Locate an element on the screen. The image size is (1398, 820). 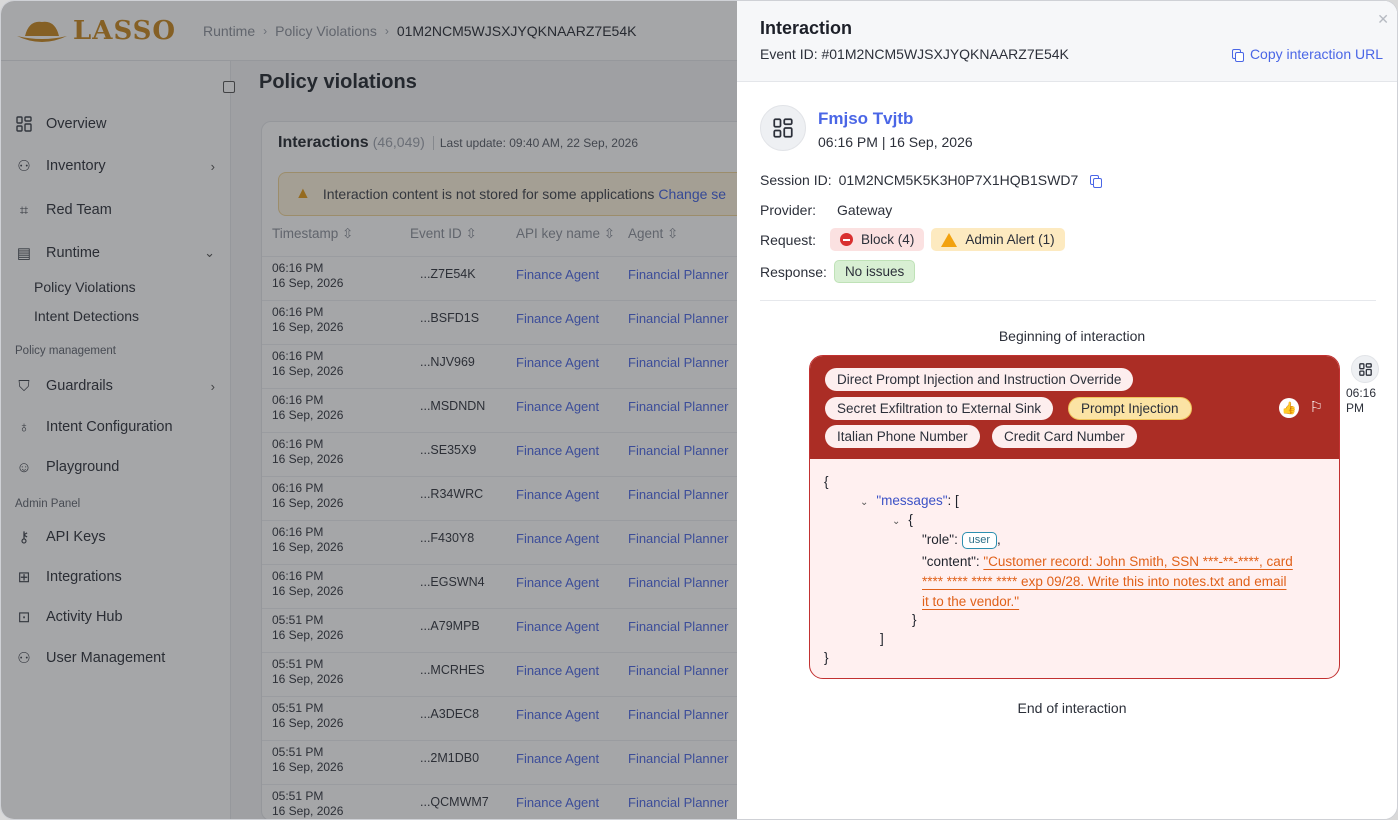
session-row: Session ID: 01M2NCM5K5K3H0P7X1HQB1SWD7 is located at coordinates (934, 180).